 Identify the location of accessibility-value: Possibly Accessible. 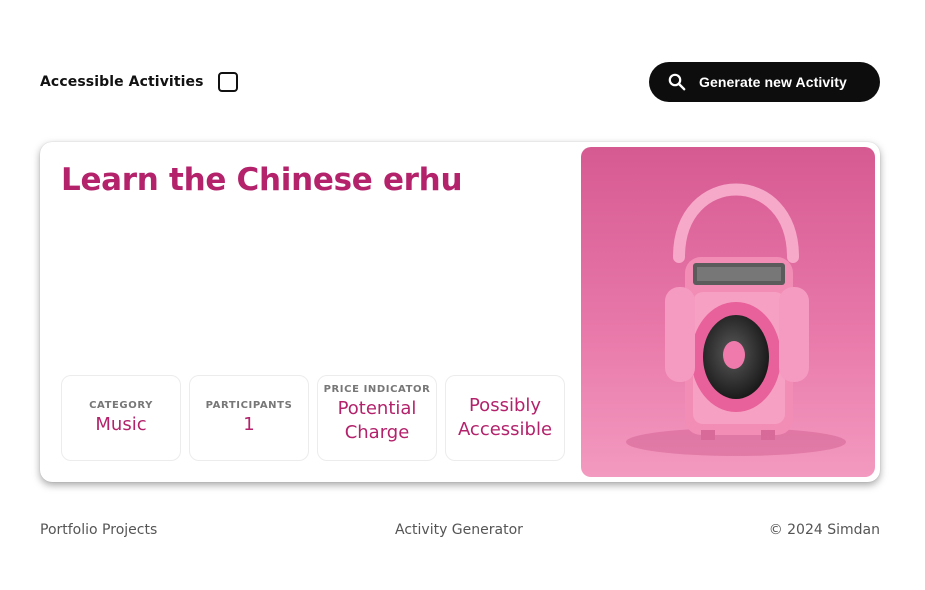
(505, 417).